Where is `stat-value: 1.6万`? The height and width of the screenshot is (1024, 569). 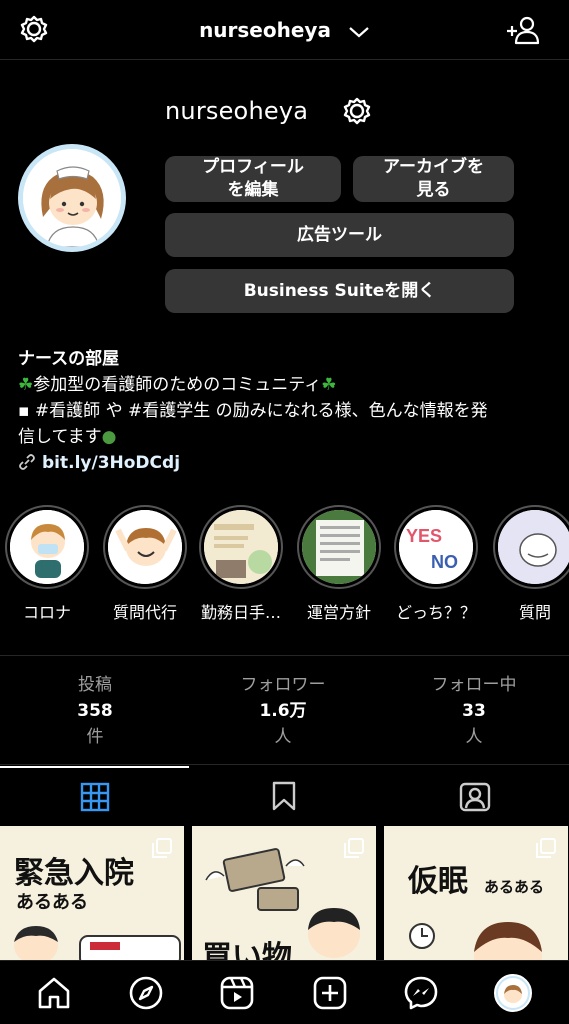
stat-value: 1.6万 is located at coordinates (283, 711).